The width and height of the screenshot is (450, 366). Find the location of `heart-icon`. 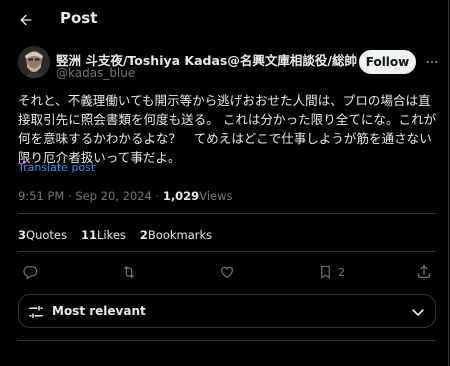

heart-icon is located at coordinates (227, 272).